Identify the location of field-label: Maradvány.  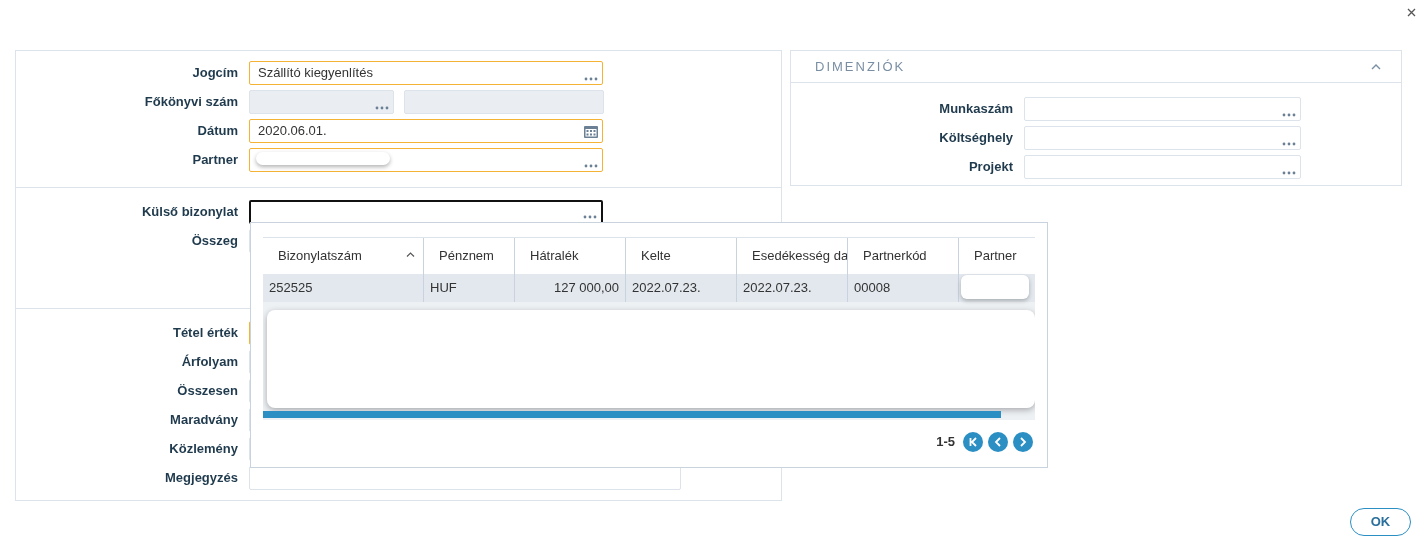
(203, 420).